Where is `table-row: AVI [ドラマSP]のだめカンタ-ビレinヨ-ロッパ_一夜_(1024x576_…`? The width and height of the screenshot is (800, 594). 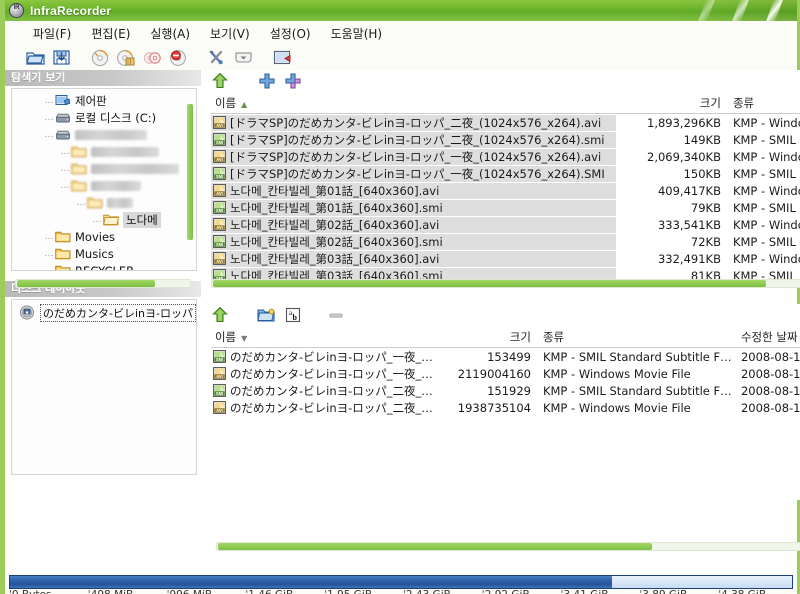 table-row: AVI [ドラマSP]のだめカンタ-ビレinヨ-ロッパ_一夜_(1024x576_… is located at coordinates (505, 156).